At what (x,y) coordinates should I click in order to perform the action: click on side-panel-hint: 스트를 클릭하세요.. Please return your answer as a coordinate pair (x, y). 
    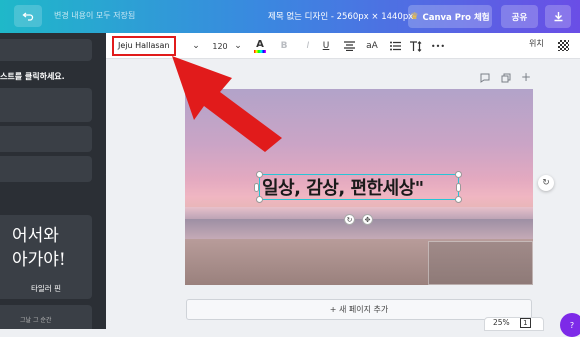
    Looking at the image, I should click on (32, 76).